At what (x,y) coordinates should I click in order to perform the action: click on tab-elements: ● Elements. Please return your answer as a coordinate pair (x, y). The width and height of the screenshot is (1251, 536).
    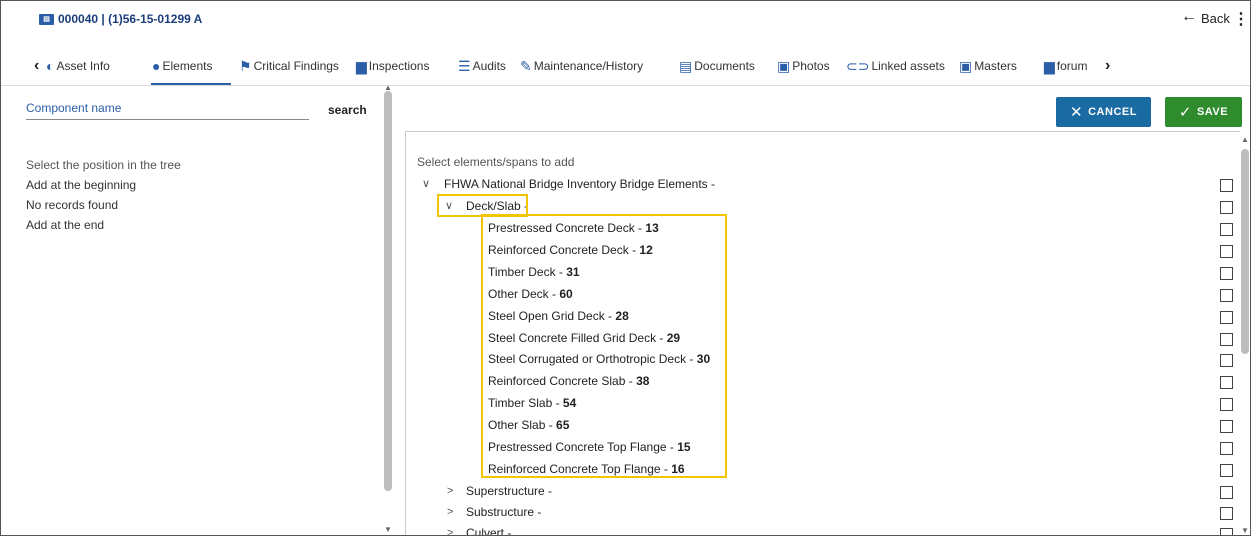
    Looking at the image, I should click on (182, 66).